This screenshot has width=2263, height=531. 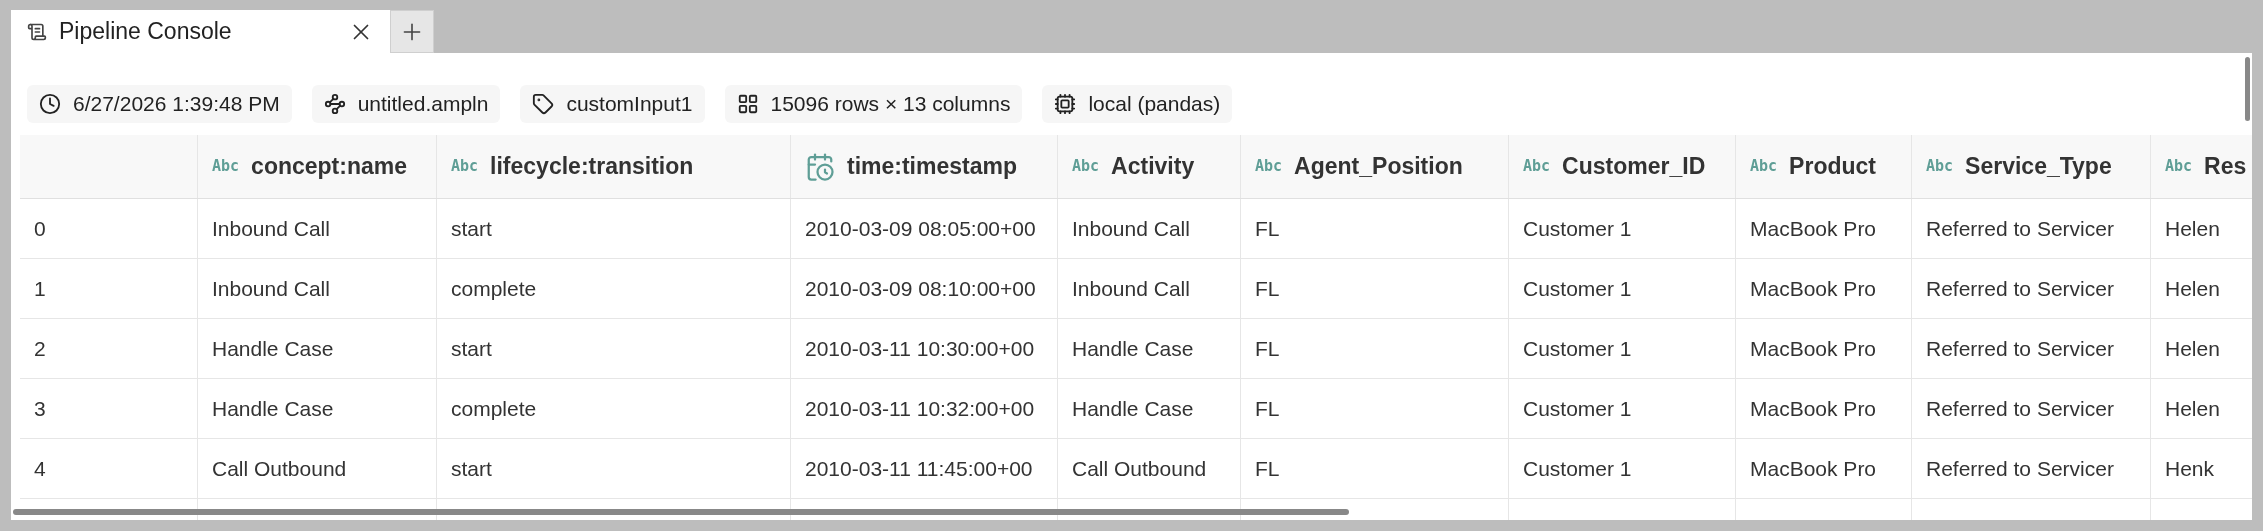 I want to click on row-index: 2, so click(x=40, y=348).